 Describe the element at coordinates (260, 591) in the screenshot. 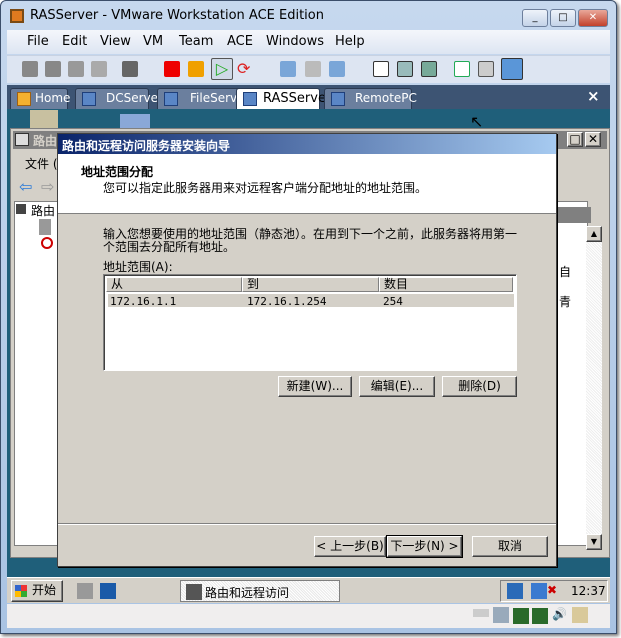

I see `taskbar-item-routing: 路由和远程访问` at that location.